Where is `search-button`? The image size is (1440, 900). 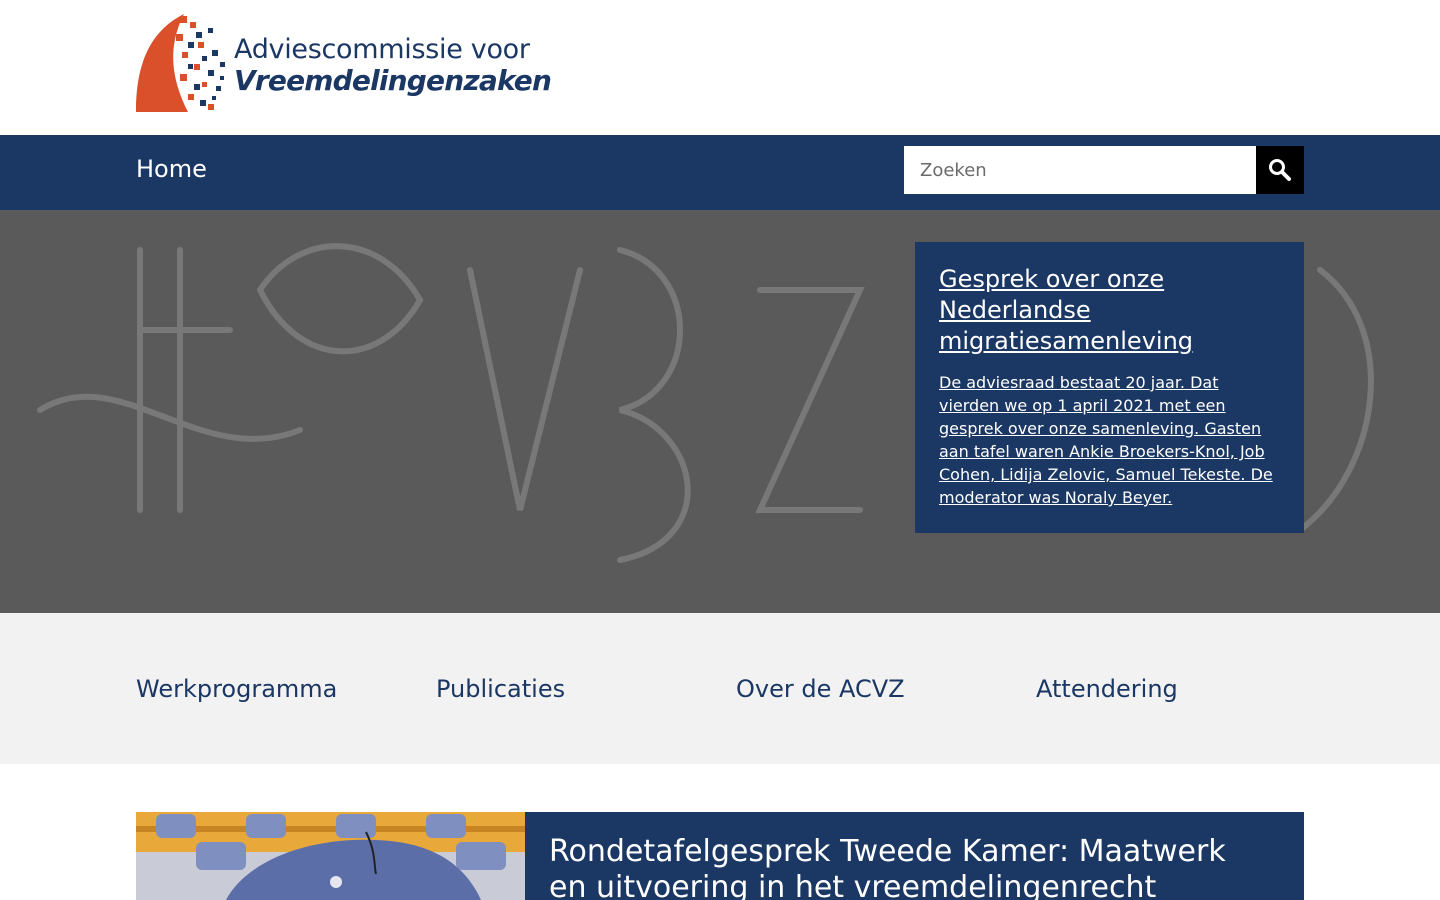
search-button is located at coordinates (1280, 170).